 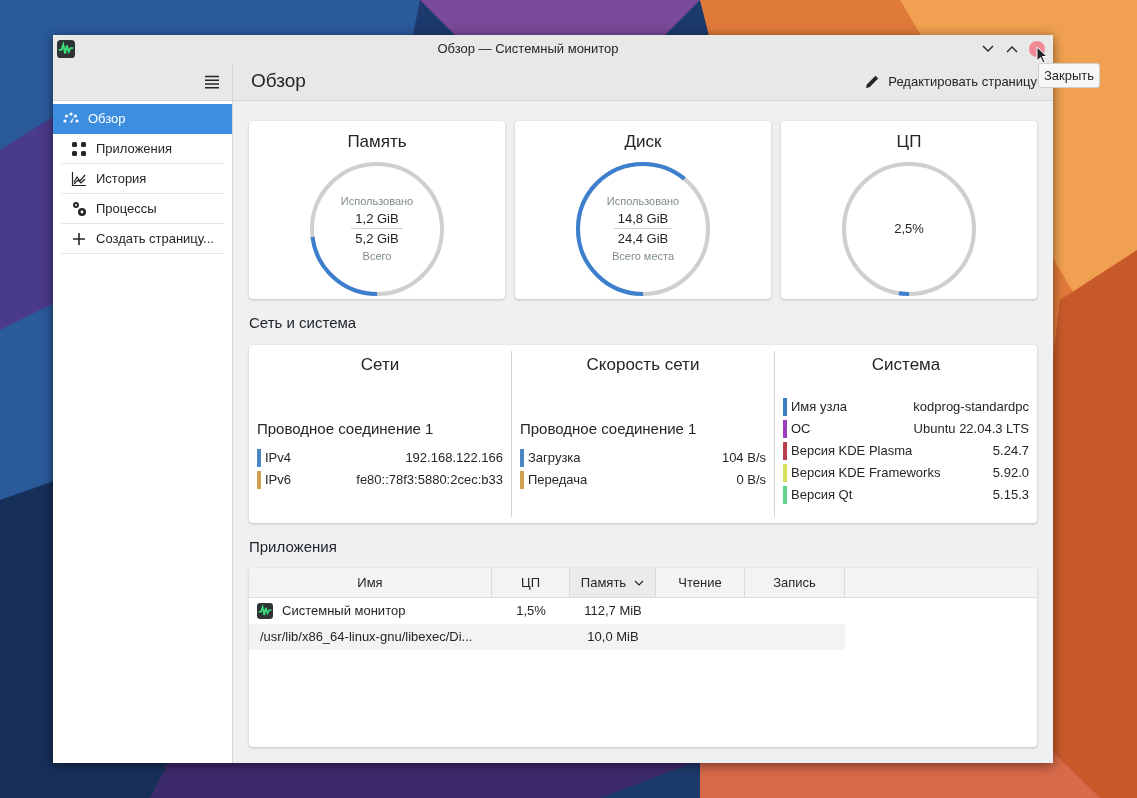 What do you see at coordinates (795, 582) in the screenshot?
I see `column-header: Запись` at bounding box center [795, 582].